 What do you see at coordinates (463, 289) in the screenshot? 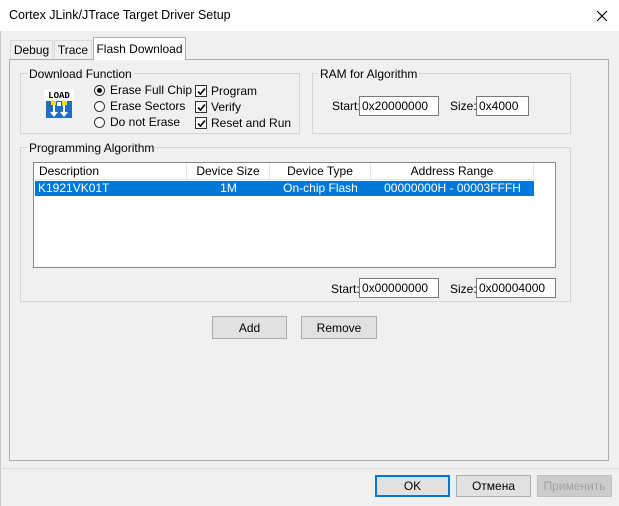
I see `algo-size-label: Size:` at bounding box center [463, 289].